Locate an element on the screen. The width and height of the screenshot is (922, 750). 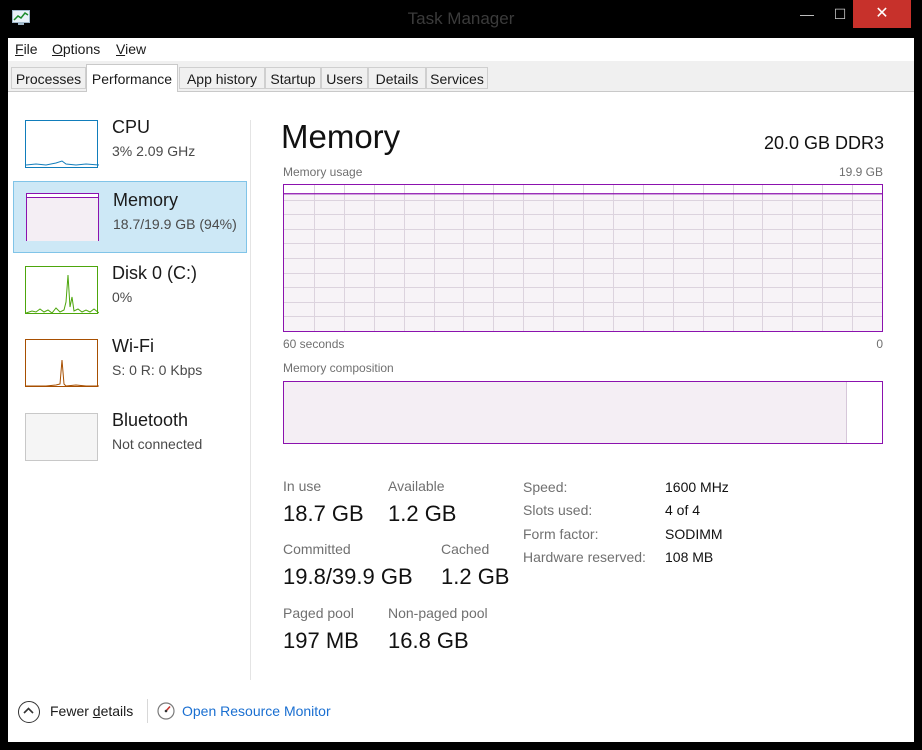
open-resource-monitor-link: Open Resource Monitor is located at coordinates (256, 711).